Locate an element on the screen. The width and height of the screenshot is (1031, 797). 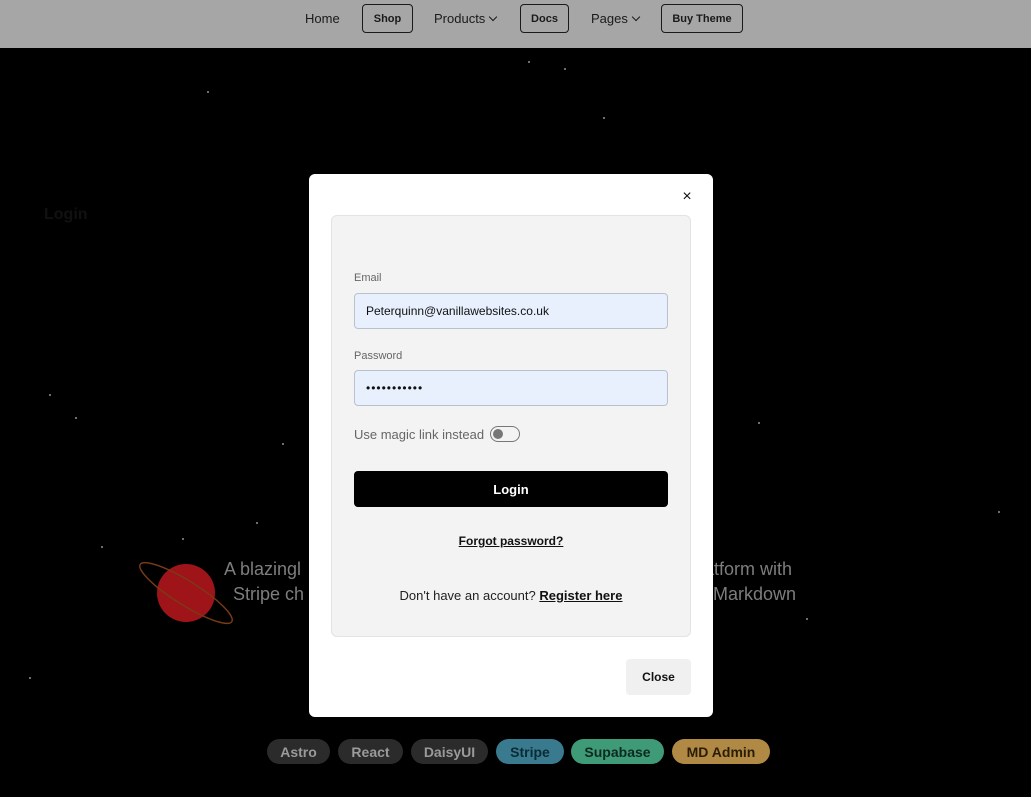
magic-link-toggle is located at coordinates (505, 434).